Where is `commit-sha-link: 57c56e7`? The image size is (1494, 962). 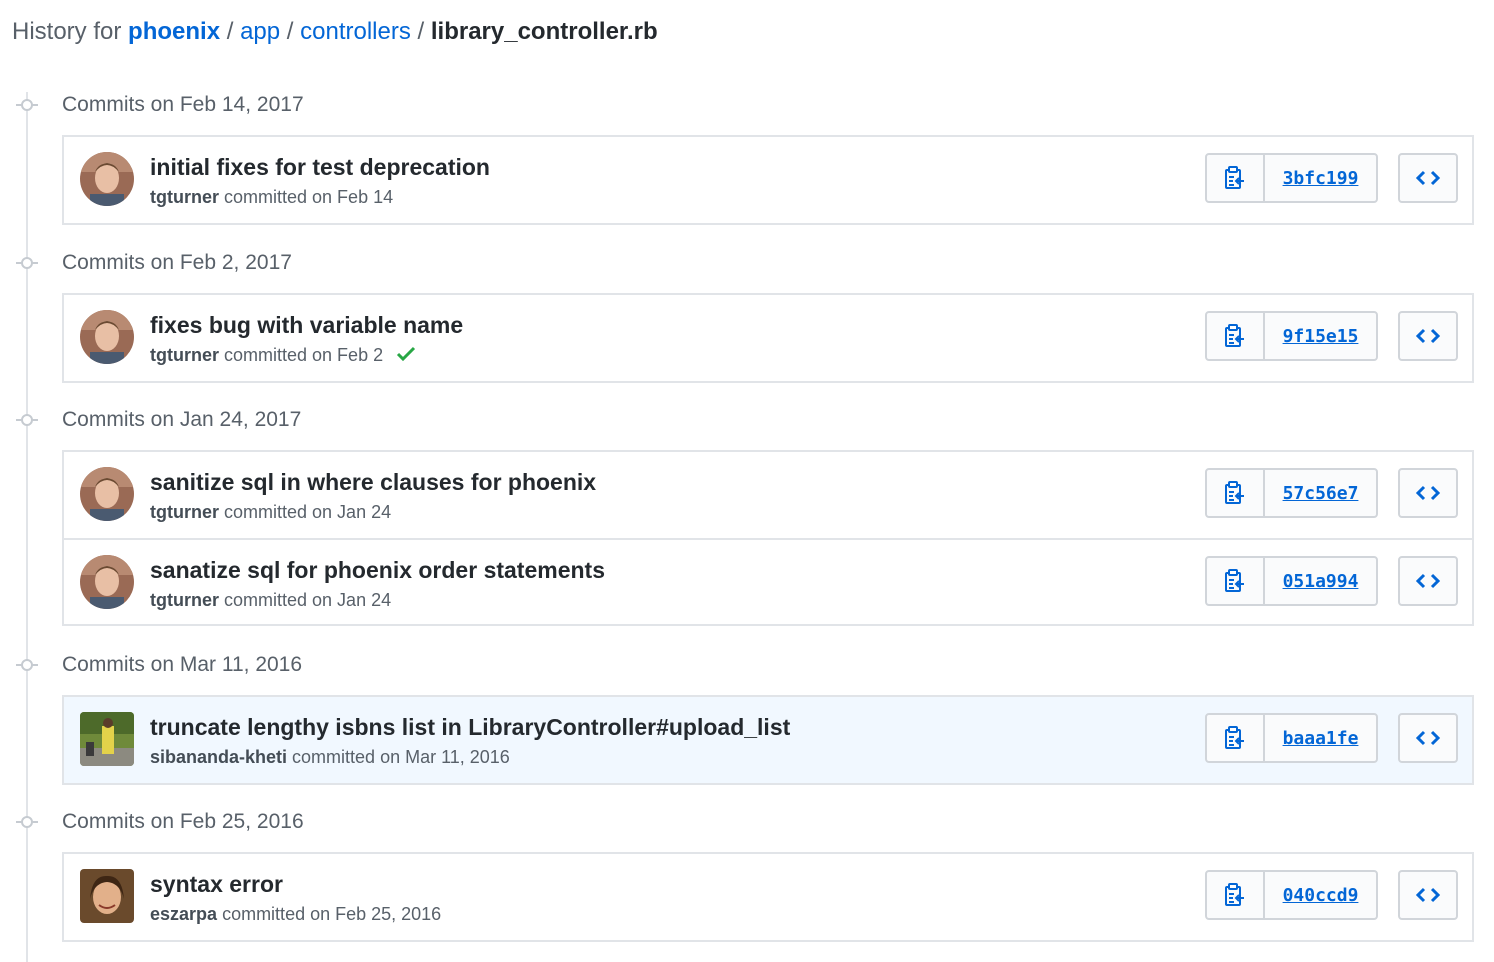
commit-sha-link: 57c56e7 is located at coordinates (1320, 493).